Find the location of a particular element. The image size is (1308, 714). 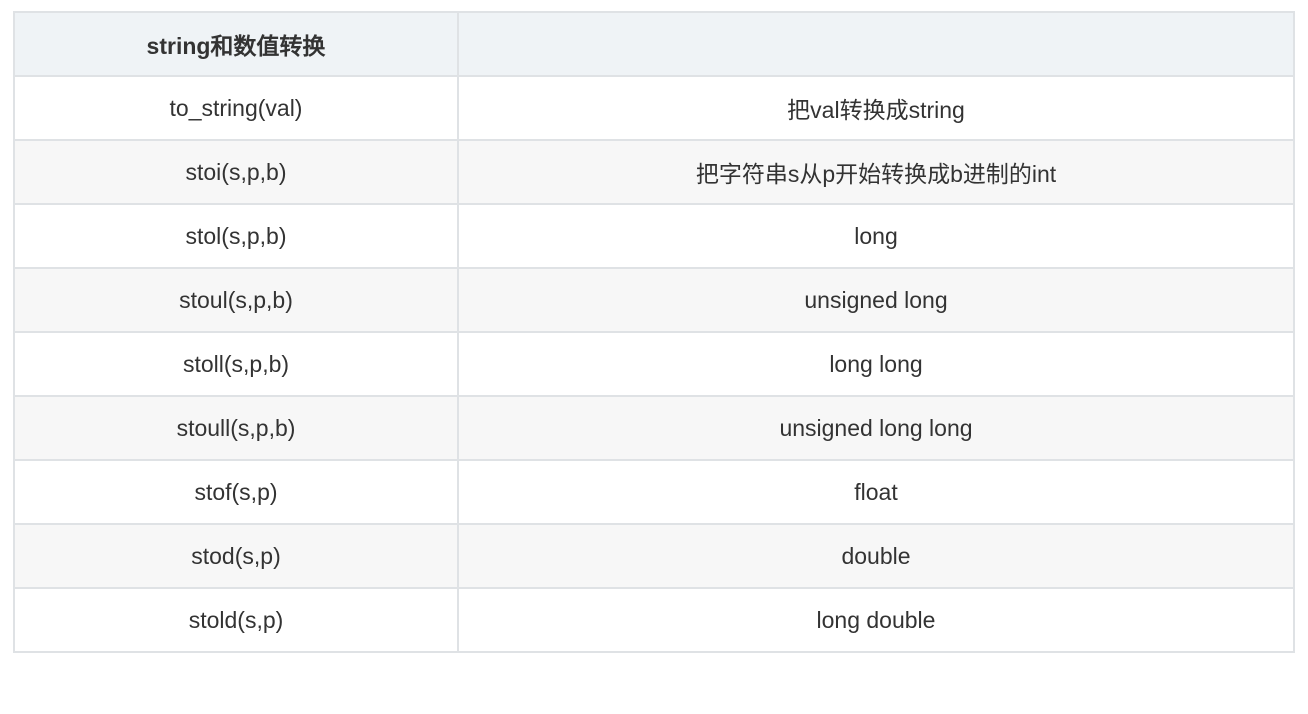

table-header: string和数值转换 is located at coordinates (654, 44).